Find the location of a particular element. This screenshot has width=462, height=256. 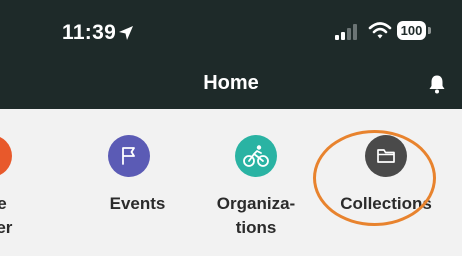

signal-bars-icon is located at coordinates (346, 34).